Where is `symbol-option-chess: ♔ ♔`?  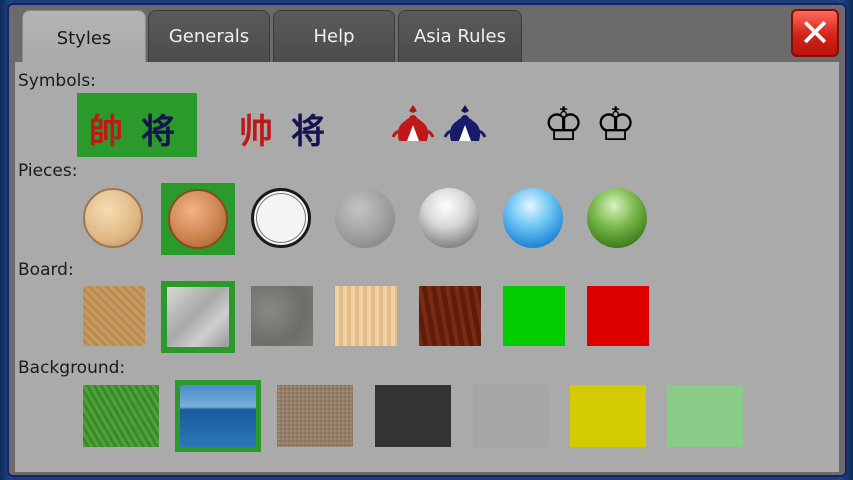 symbol-option-chess: ♔ ♔ is located at coordinates (594, 125).